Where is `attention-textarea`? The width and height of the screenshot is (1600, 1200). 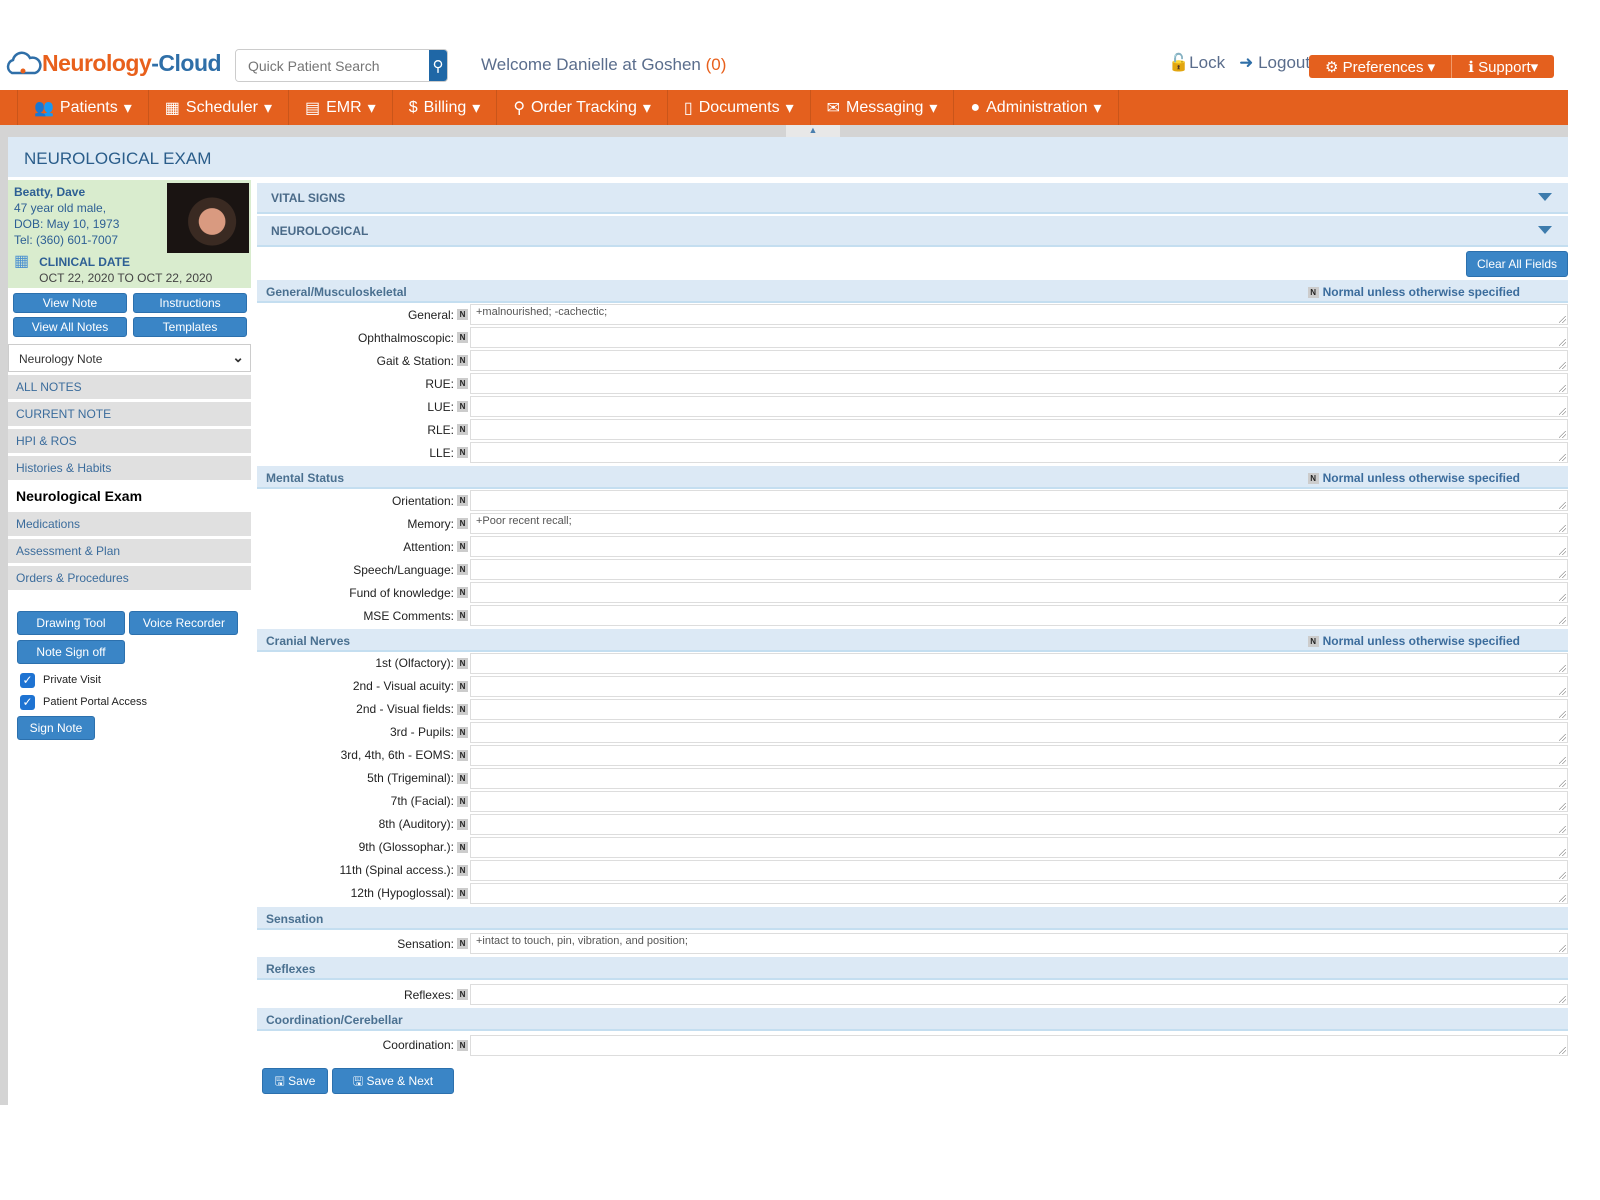 attention-textarea is located at coordinates (1019, 547).